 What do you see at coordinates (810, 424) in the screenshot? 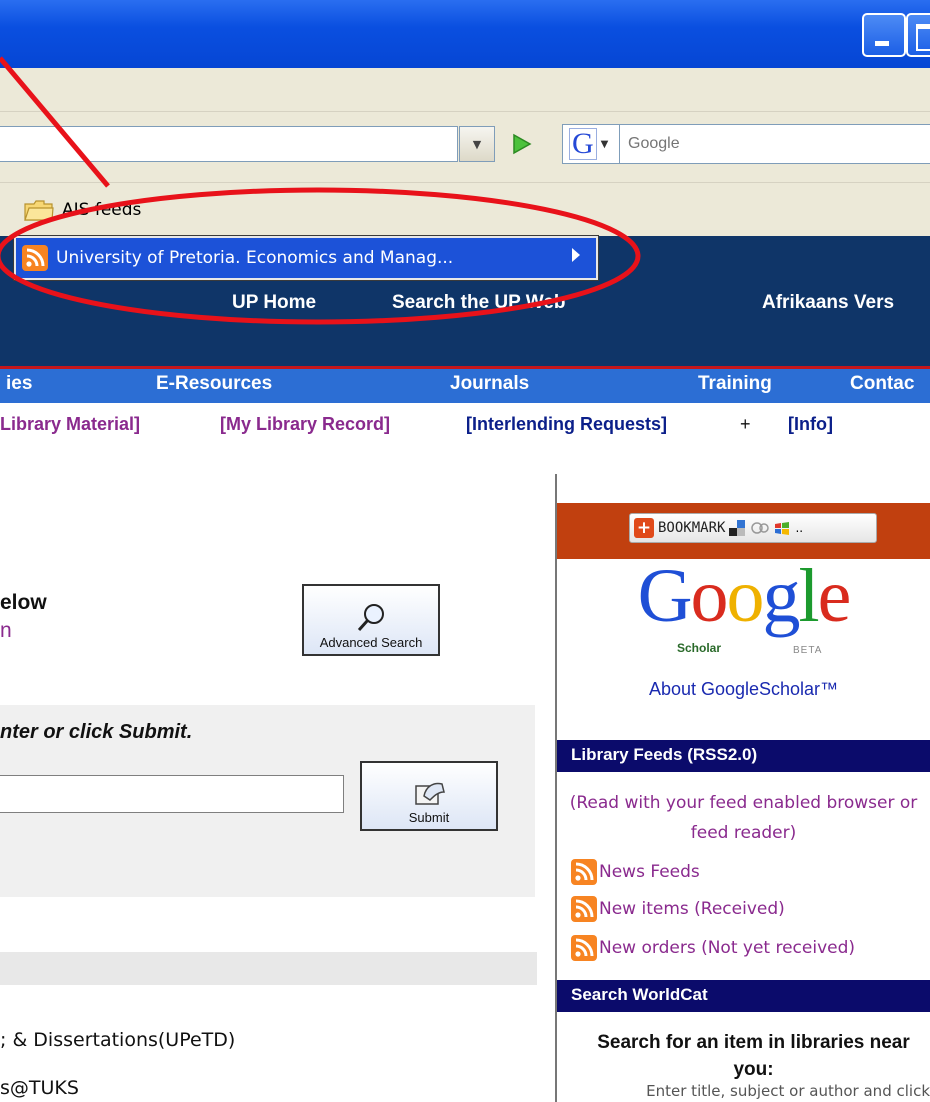
I see `info-link: [Info]` at bounding box center [810, 424].